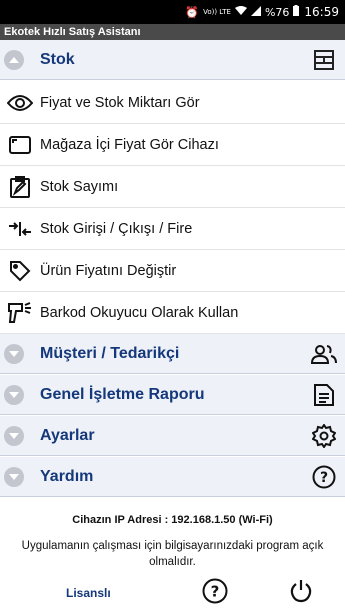  I want to click on menu-item-fiyat-stok: Fiyat ve Stok Miktarı Gör, so click(172, 103).